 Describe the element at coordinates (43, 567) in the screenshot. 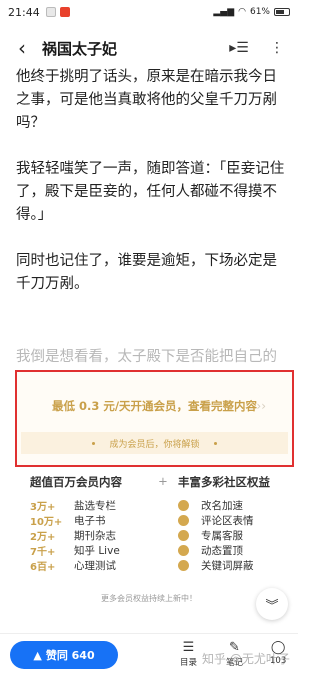

I see `benefit-count: 6百+` at that location.